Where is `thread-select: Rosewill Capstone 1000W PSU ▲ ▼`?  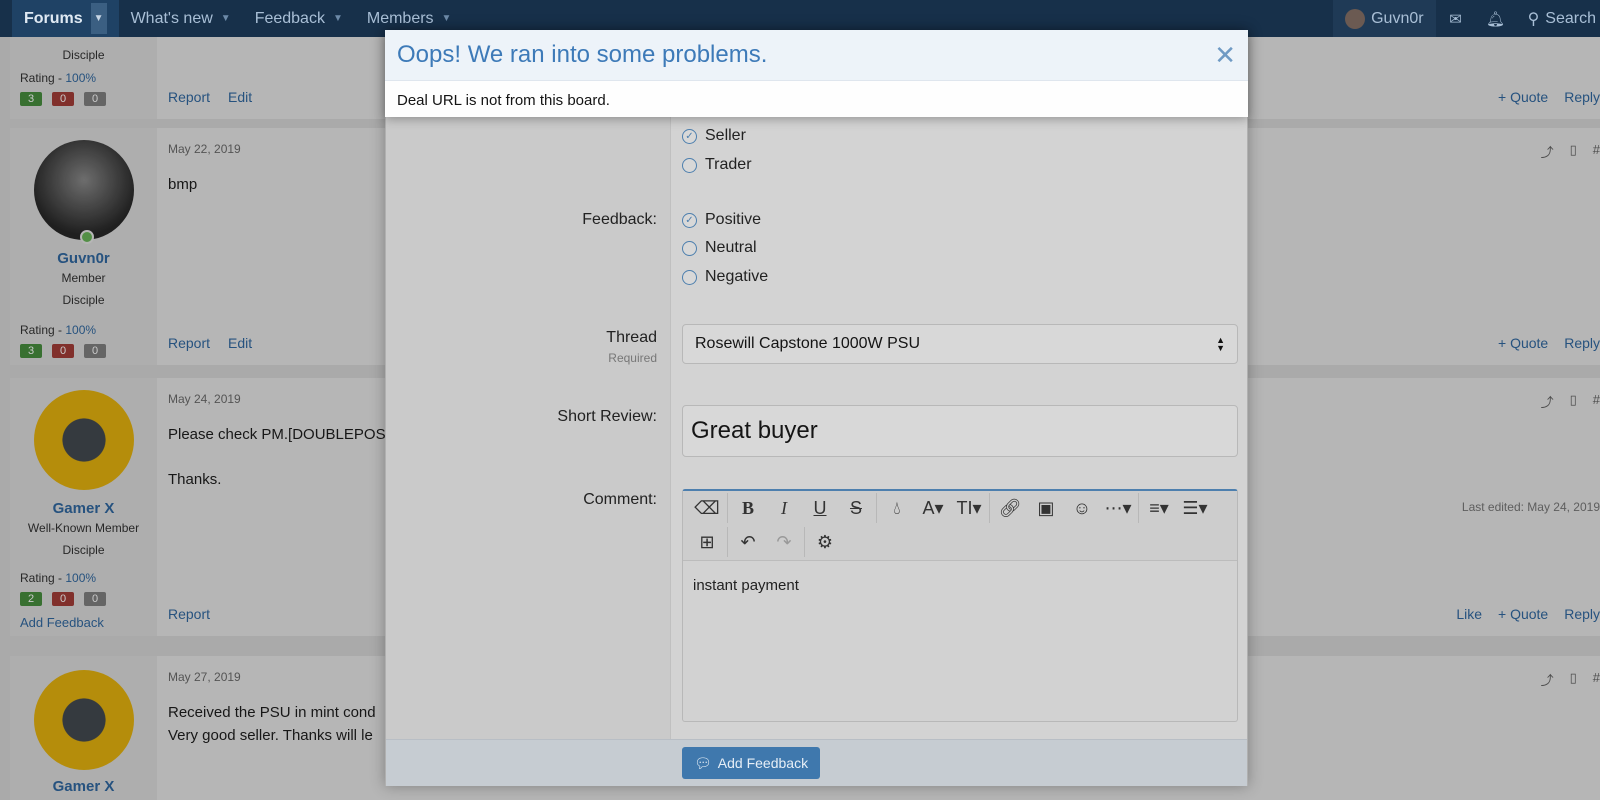 thread-select: Rosewill Capstone 1000W PSU ▲ ▼ is located at coordinates (960, 344).